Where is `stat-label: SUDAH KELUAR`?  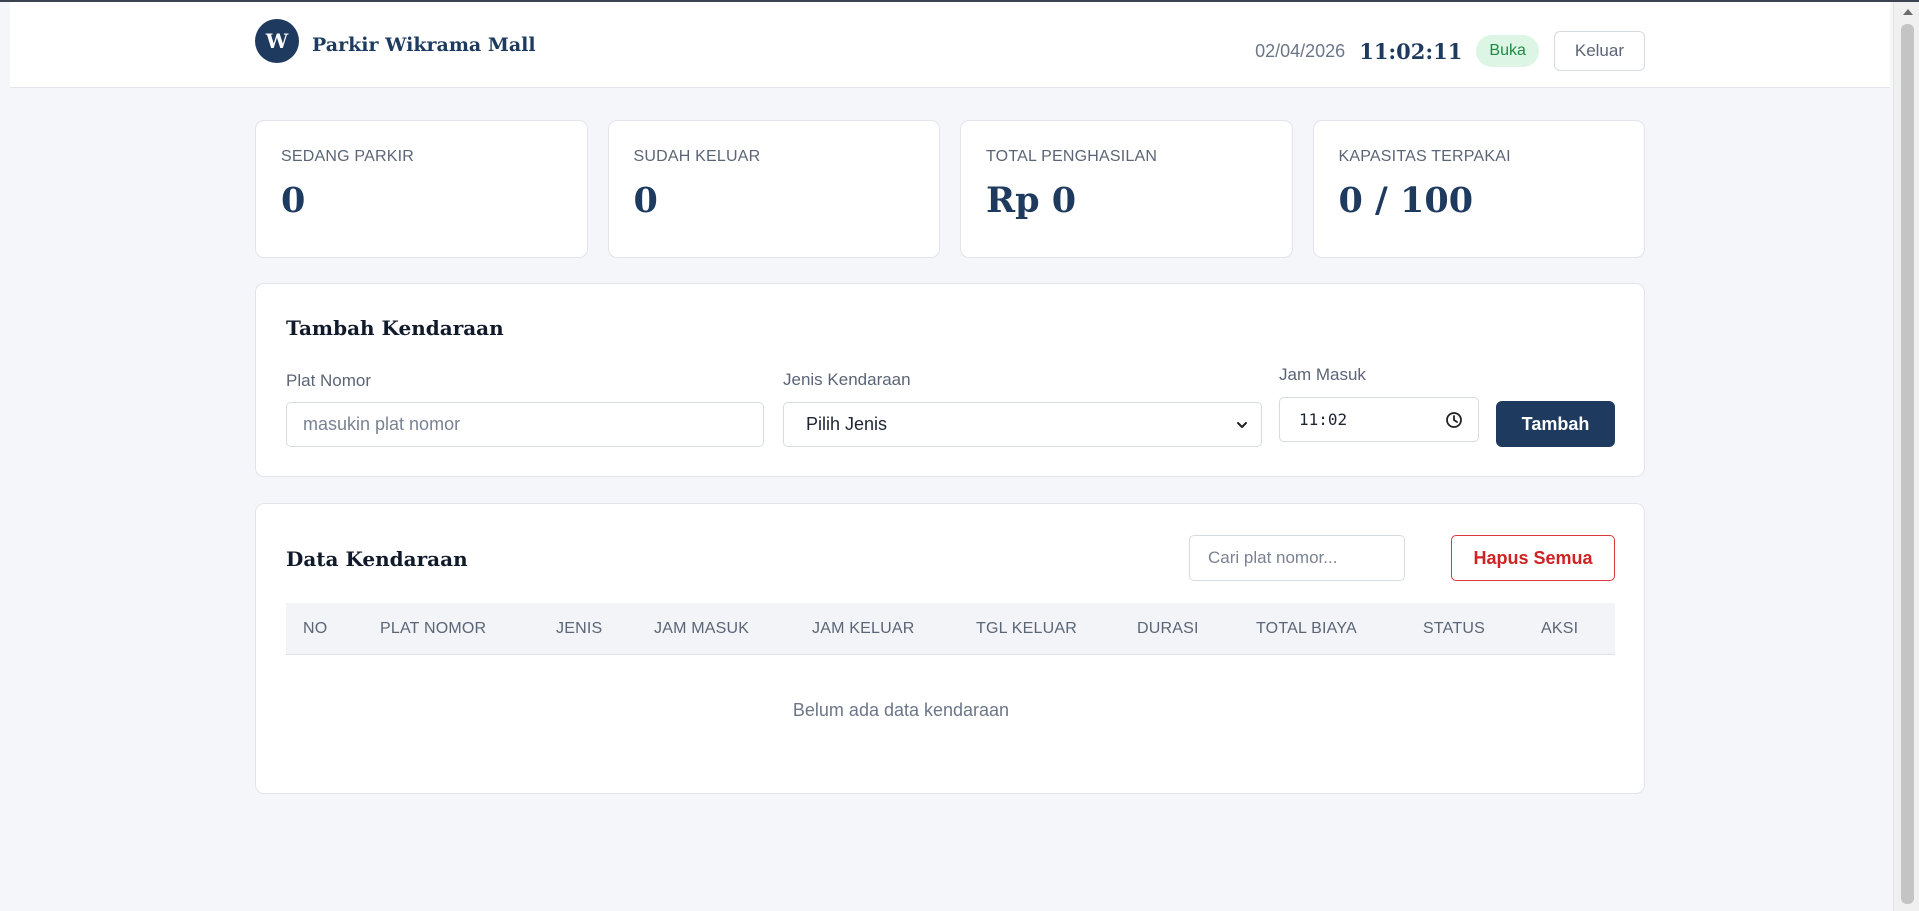
stat-label: SUDAH KELUAR is located at coordinates (697, 156).